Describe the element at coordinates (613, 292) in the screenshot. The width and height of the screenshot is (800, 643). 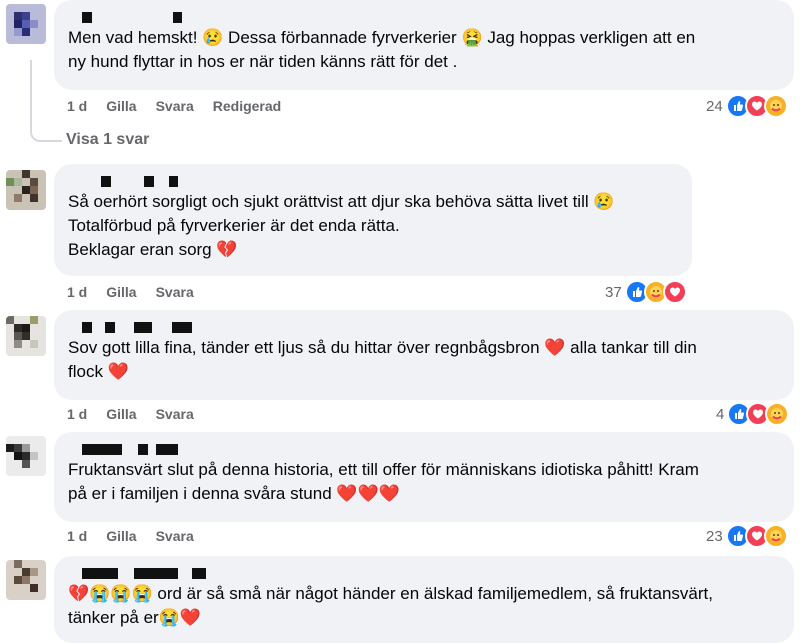
I see `reaction-count: 37` at that location.